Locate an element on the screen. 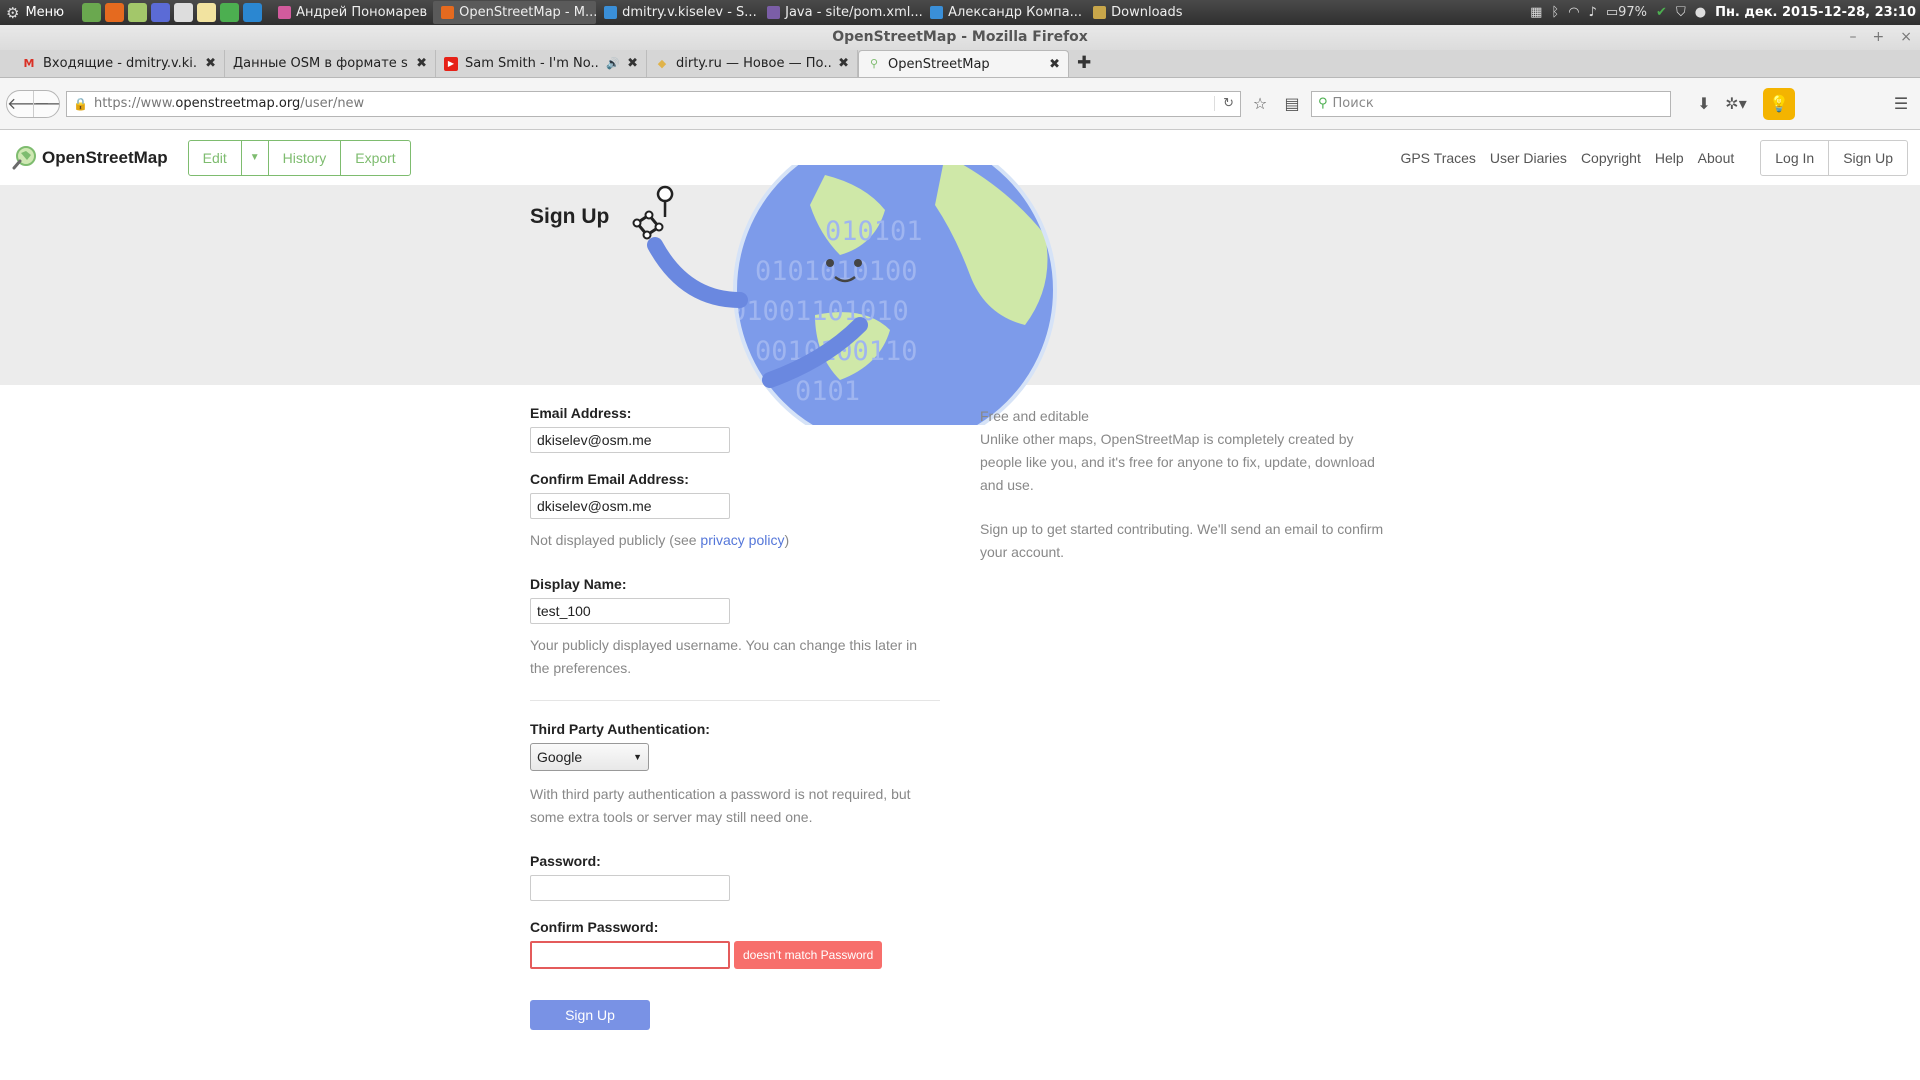 The width and height of the screenshot is (1920, 1080). close-window-icon: × is located at coordinates (1906, 37).